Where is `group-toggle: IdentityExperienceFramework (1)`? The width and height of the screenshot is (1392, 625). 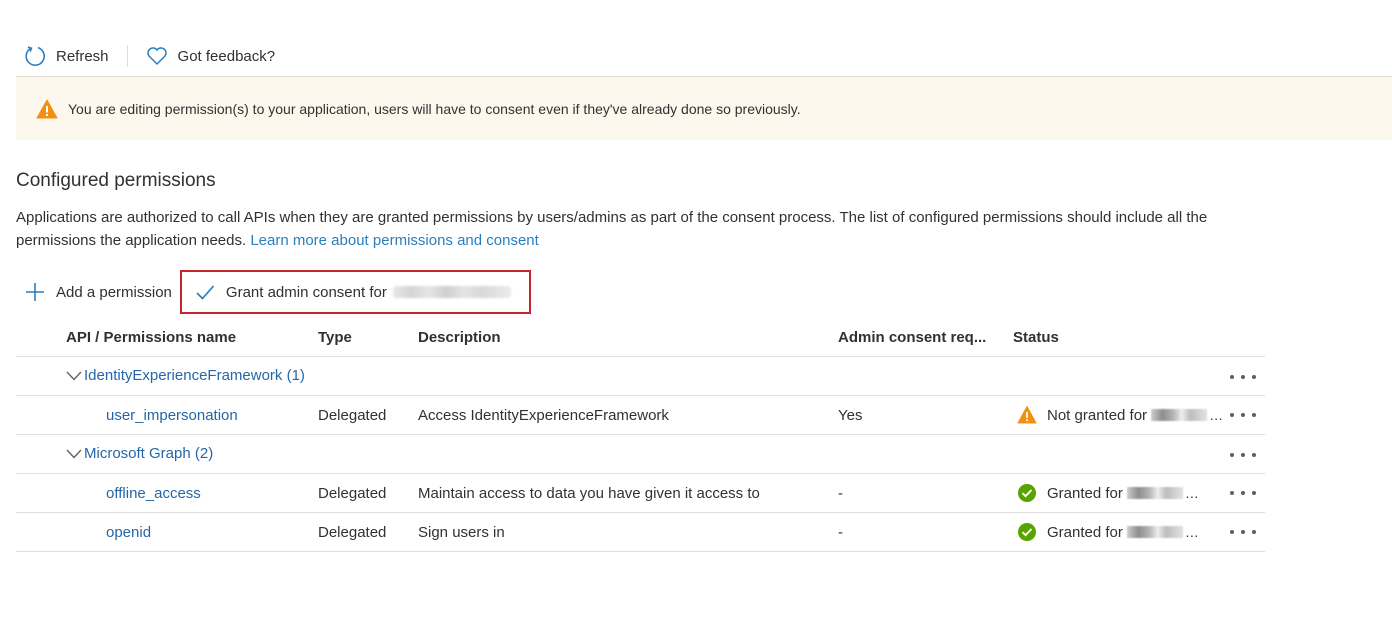
group-toggle: IdentityExperienceFramework (1) is located at coordinates (185, 375).